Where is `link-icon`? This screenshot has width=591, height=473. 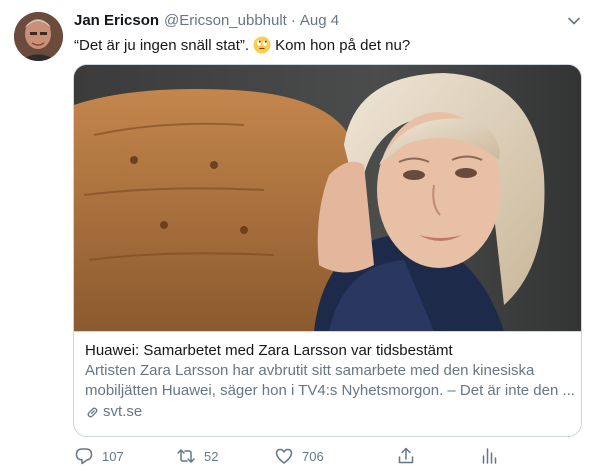
link-icon is located at coordinates (92, 412).